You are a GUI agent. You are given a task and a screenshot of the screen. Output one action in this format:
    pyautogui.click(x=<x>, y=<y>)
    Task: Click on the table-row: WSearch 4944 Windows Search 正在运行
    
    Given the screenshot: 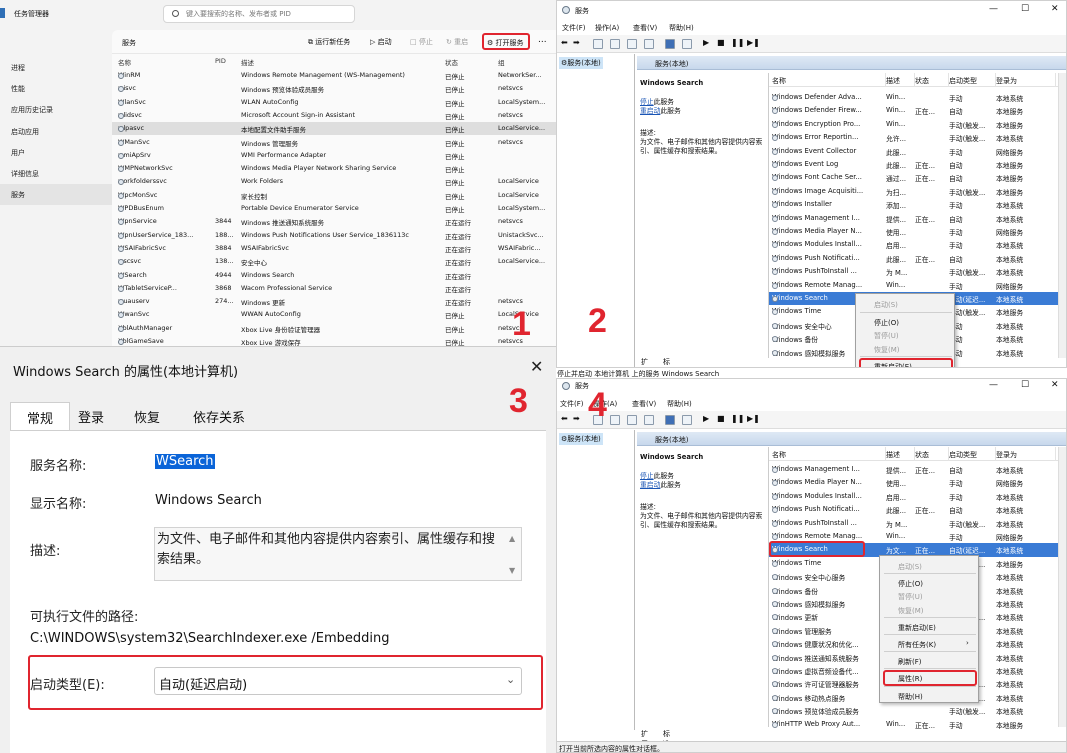 What is the action you would take?
    pyautogui.click(x=334, y=275)
    